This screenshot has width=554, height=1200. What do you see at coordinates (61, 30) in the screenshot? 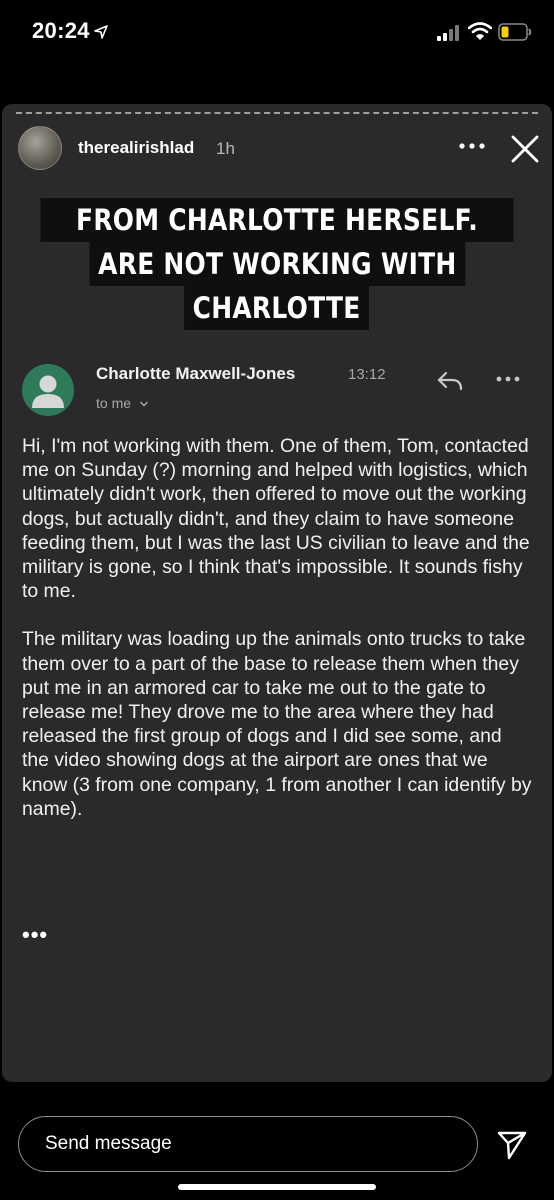
I see `status-time: 20:24` at bounding box center [61, 30].